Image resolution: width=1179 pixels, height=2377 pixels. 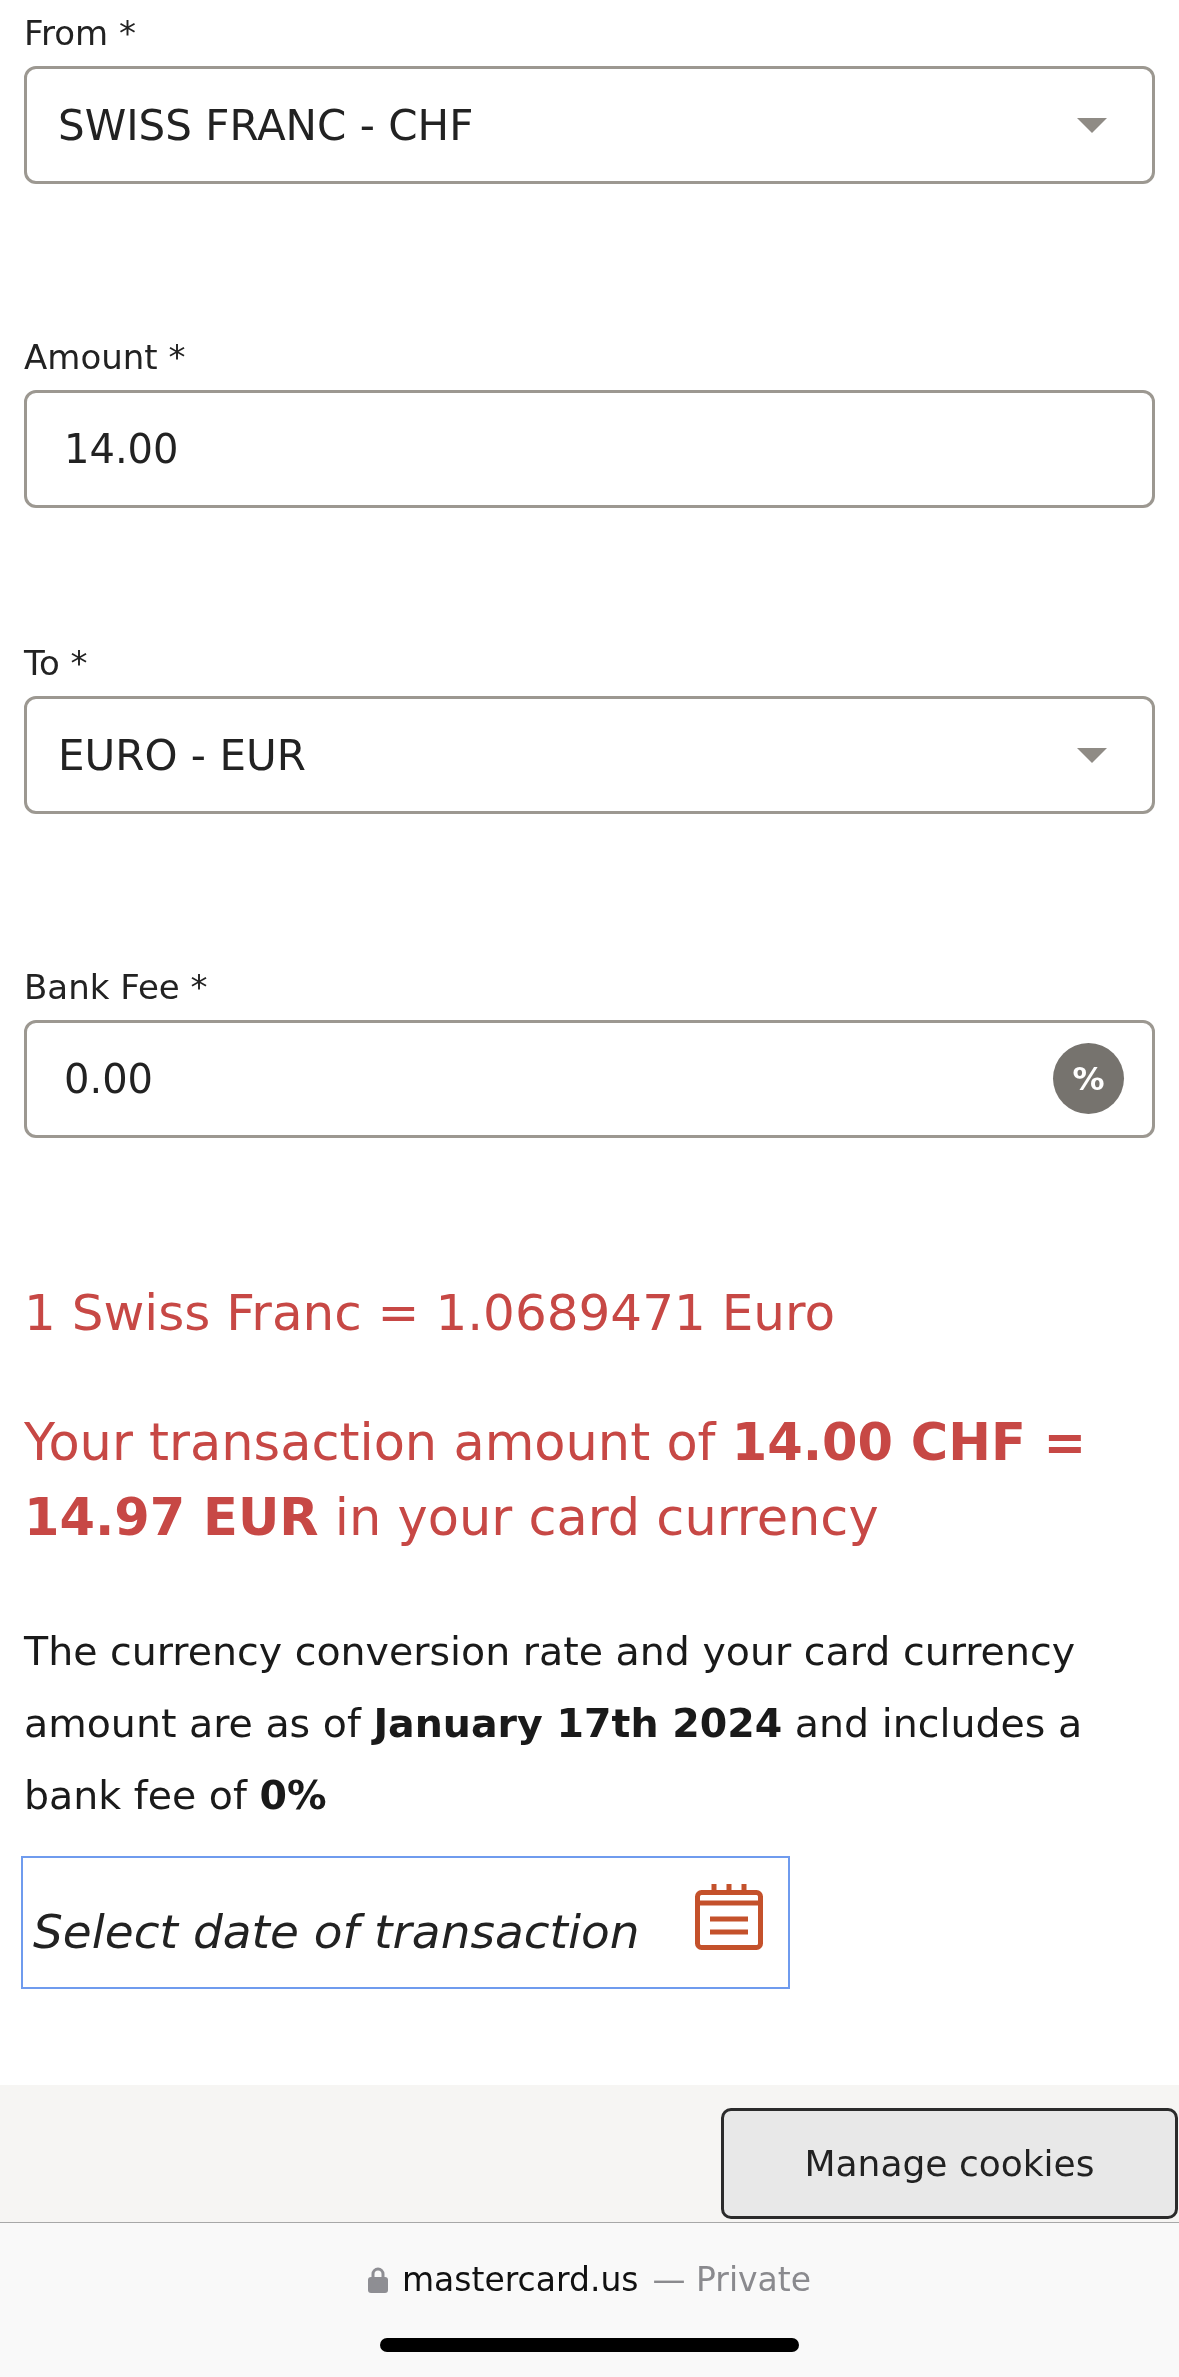 What do you see at coordinates (105, 357) in the screenshot?
I see `field-label: Amount *` at bounding box center [105, 357].